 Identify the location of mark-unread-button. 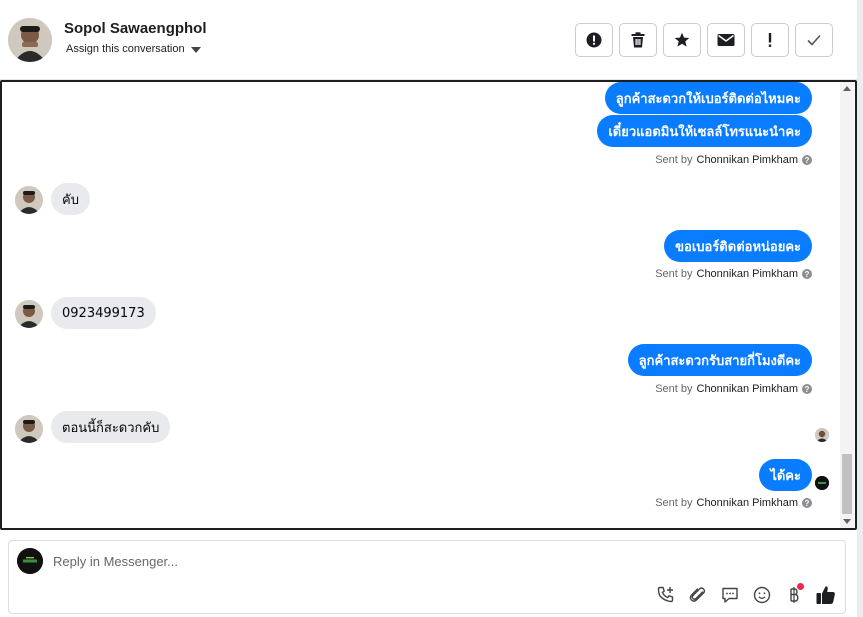
(726, 40).